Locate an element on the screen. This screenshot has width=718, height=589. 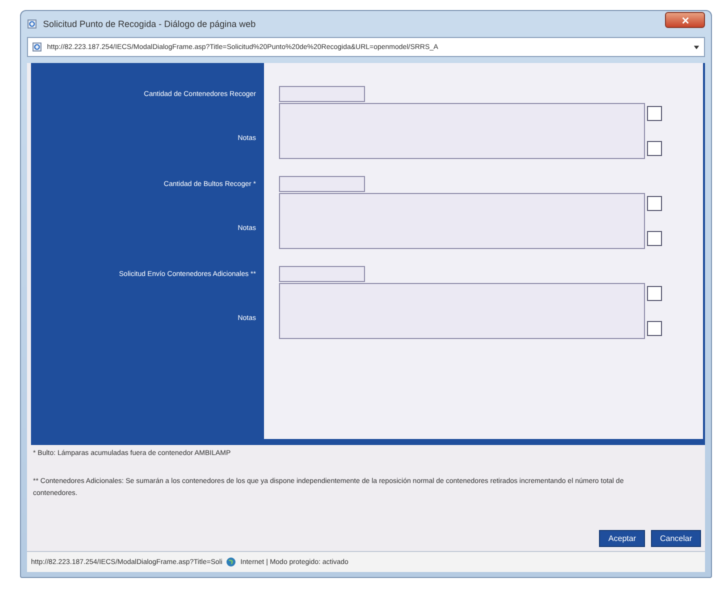
close-button is located at coordinates (685, 20).